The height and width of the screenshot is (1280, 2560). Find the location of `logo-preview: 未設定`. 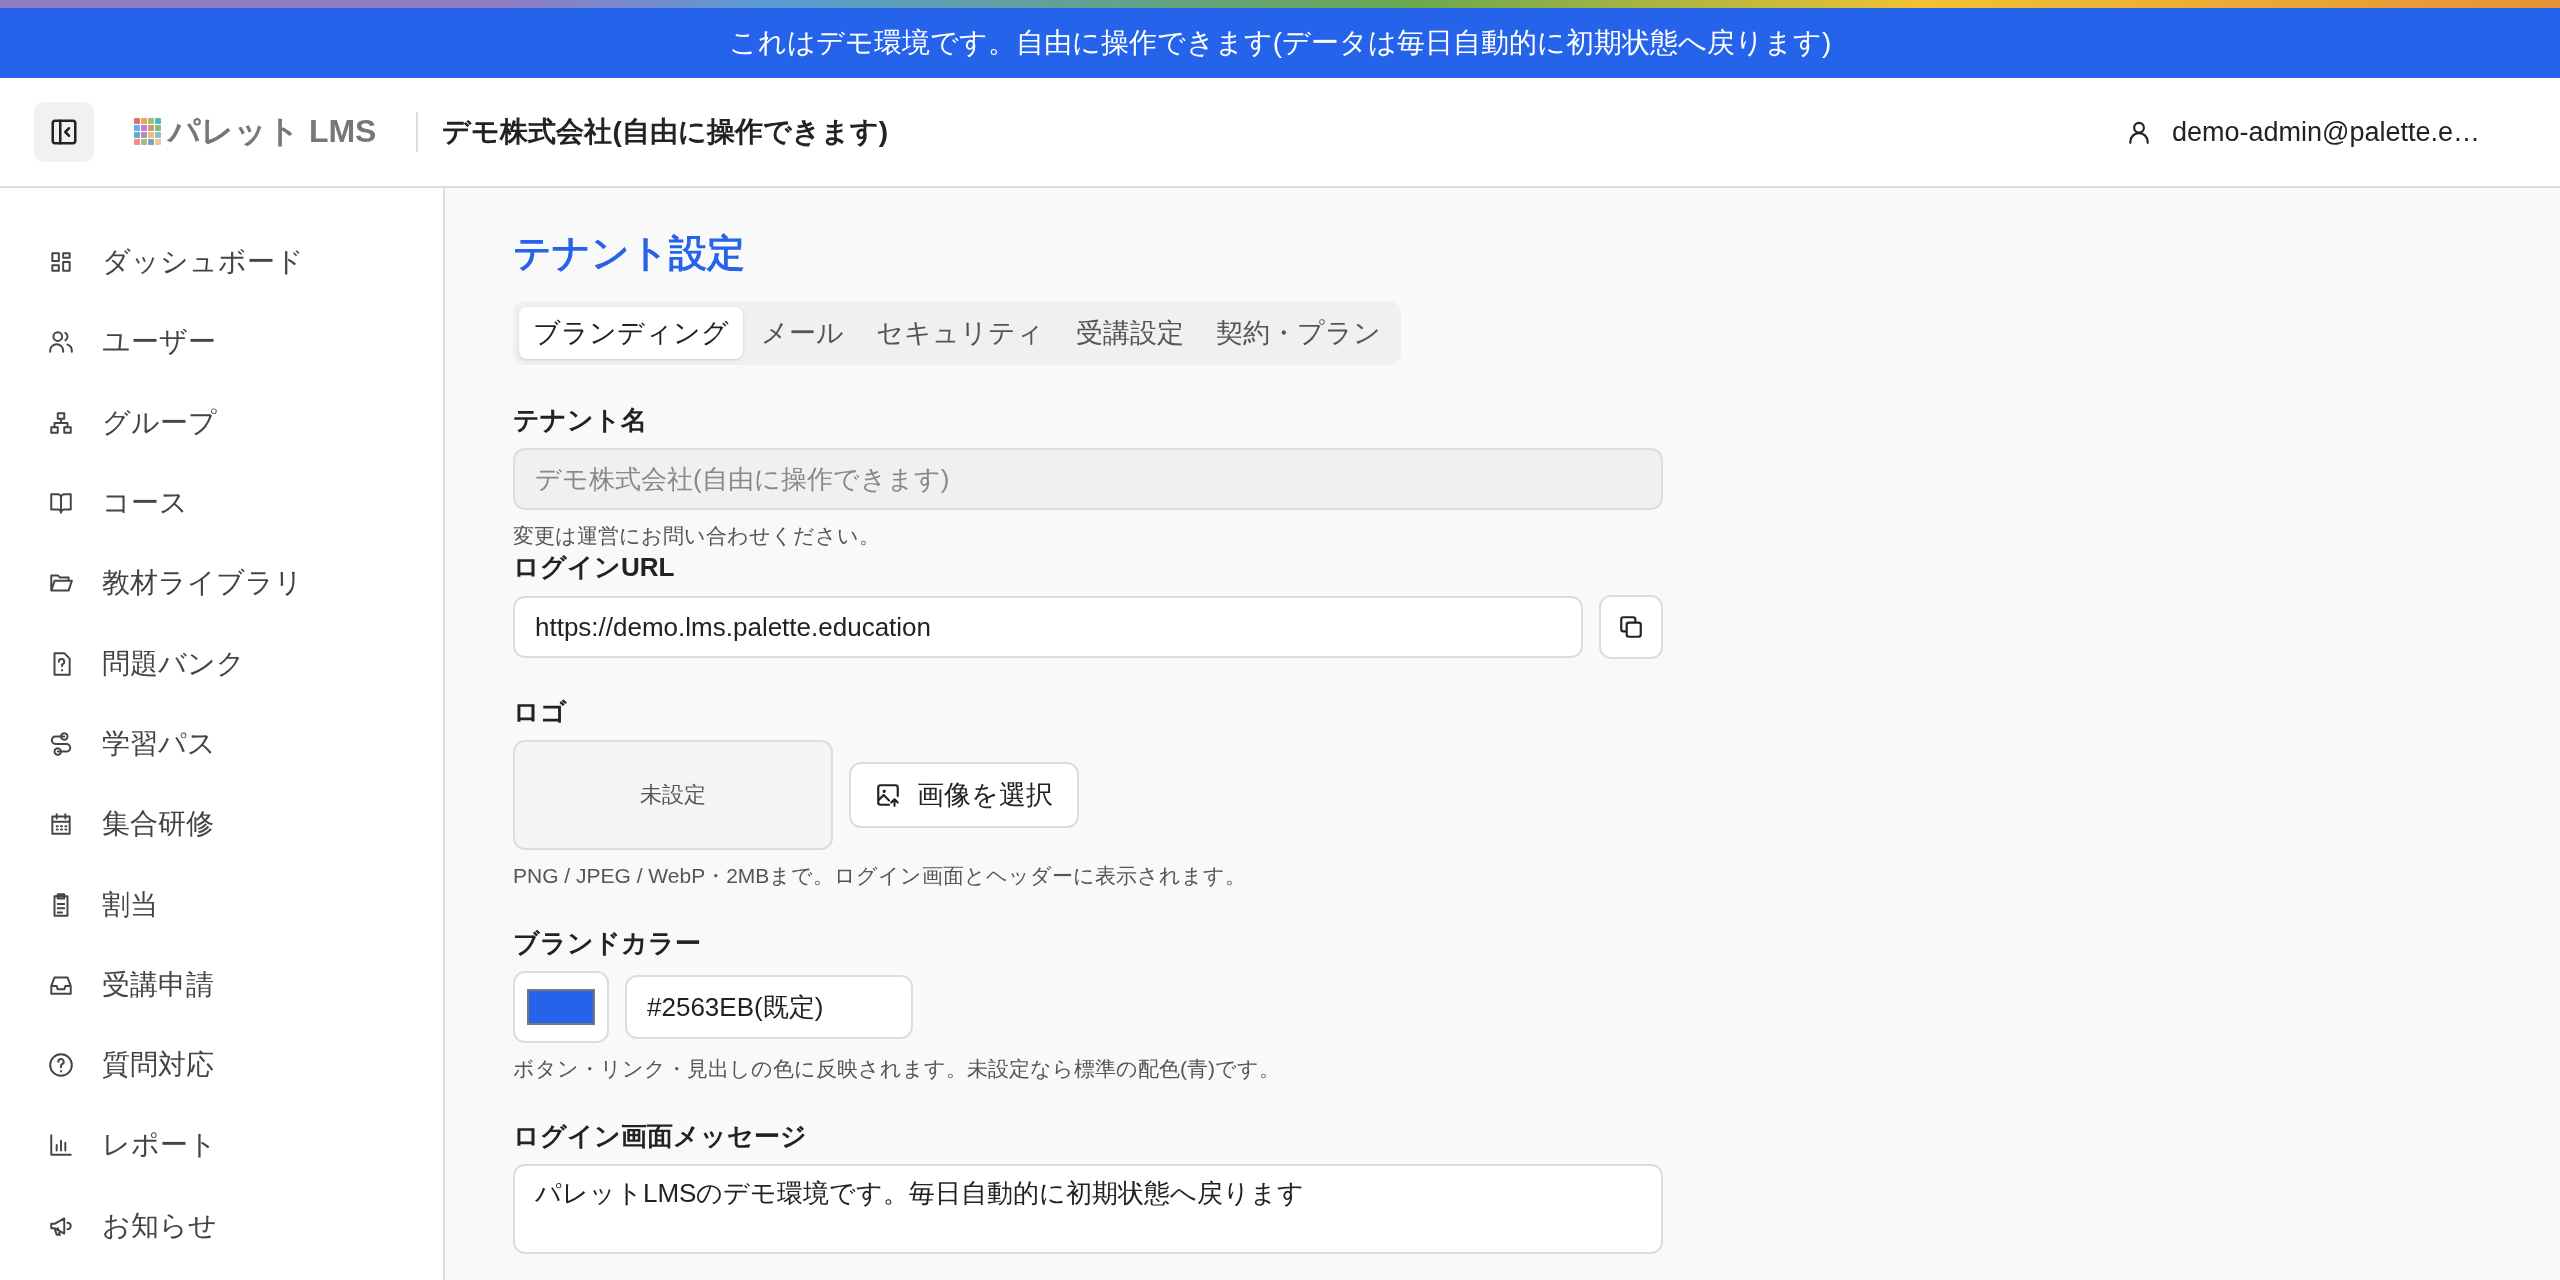

logo-preview: 未設定 is located at coordinates (673, 795).